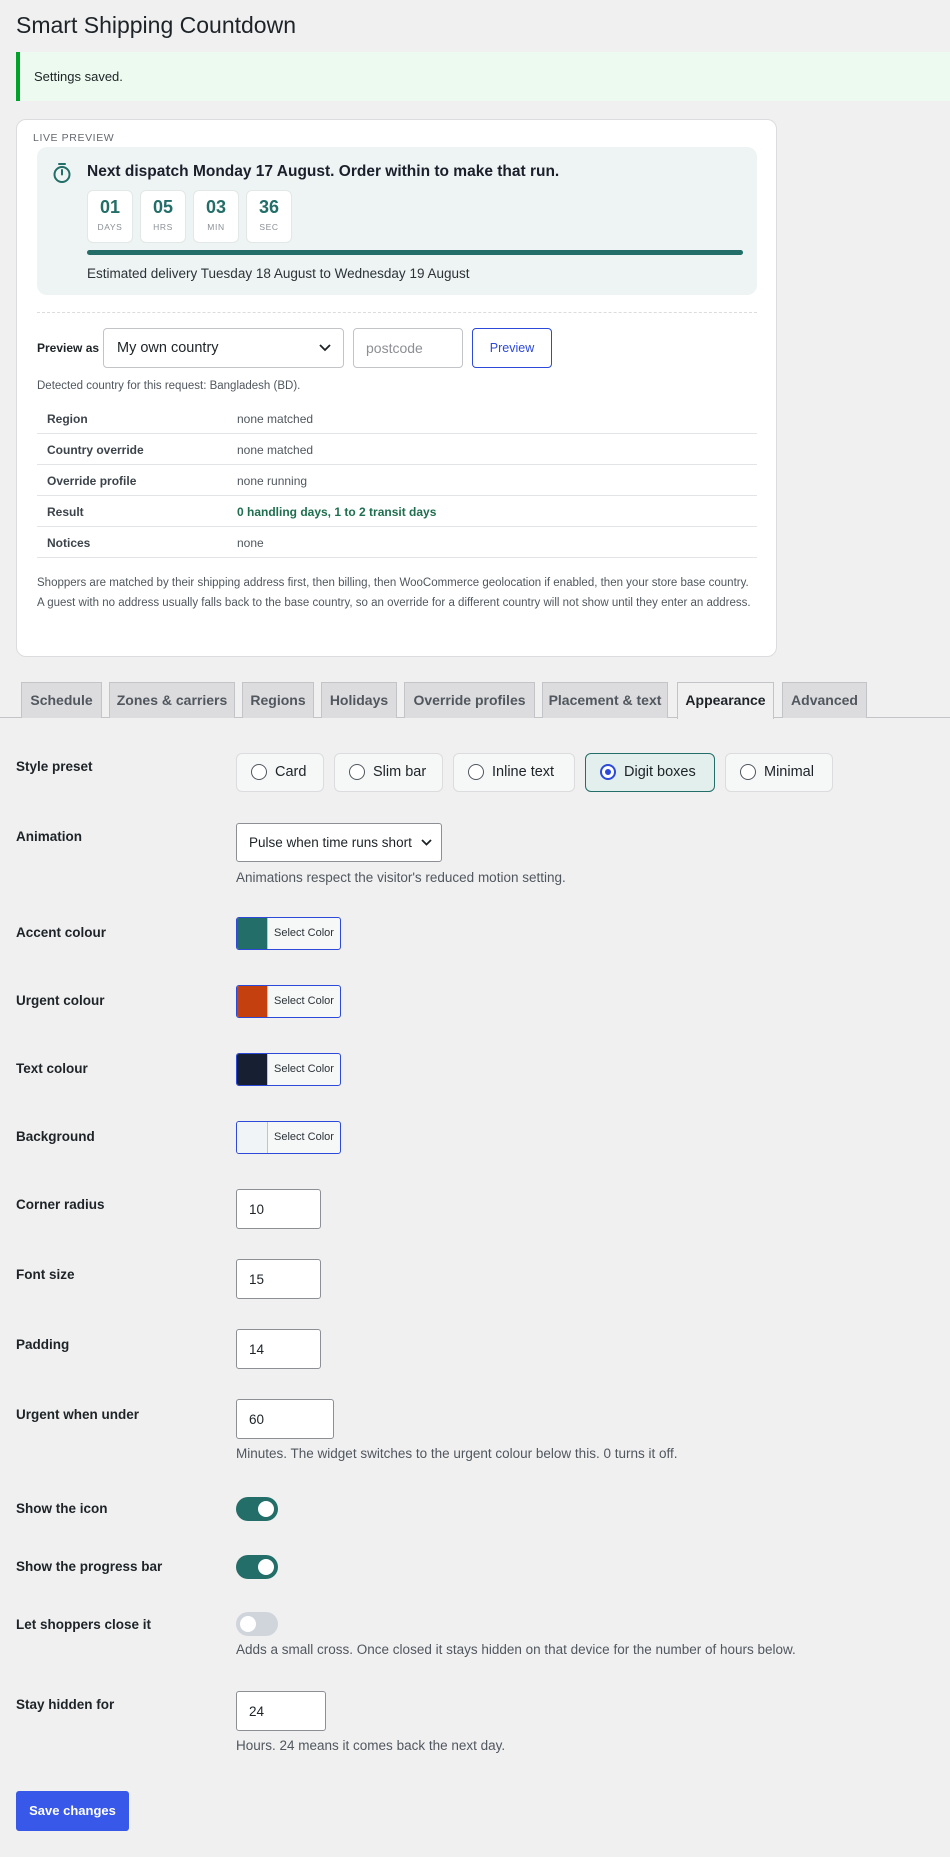 This screenshot has width=950, height=1857. Describe the element at coordinates (72, 1811) in the screenshot. I see `save-changes-button: Save changes` at that location.